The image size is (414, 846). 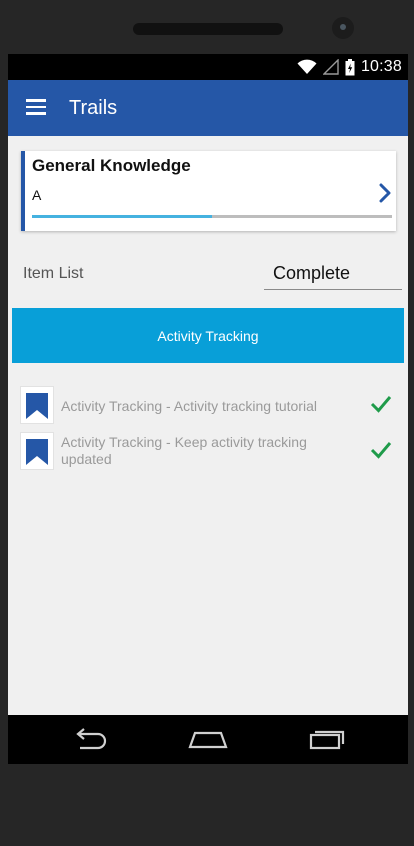 I want to click on status-time: 10:38, so click(x=381, y=66).